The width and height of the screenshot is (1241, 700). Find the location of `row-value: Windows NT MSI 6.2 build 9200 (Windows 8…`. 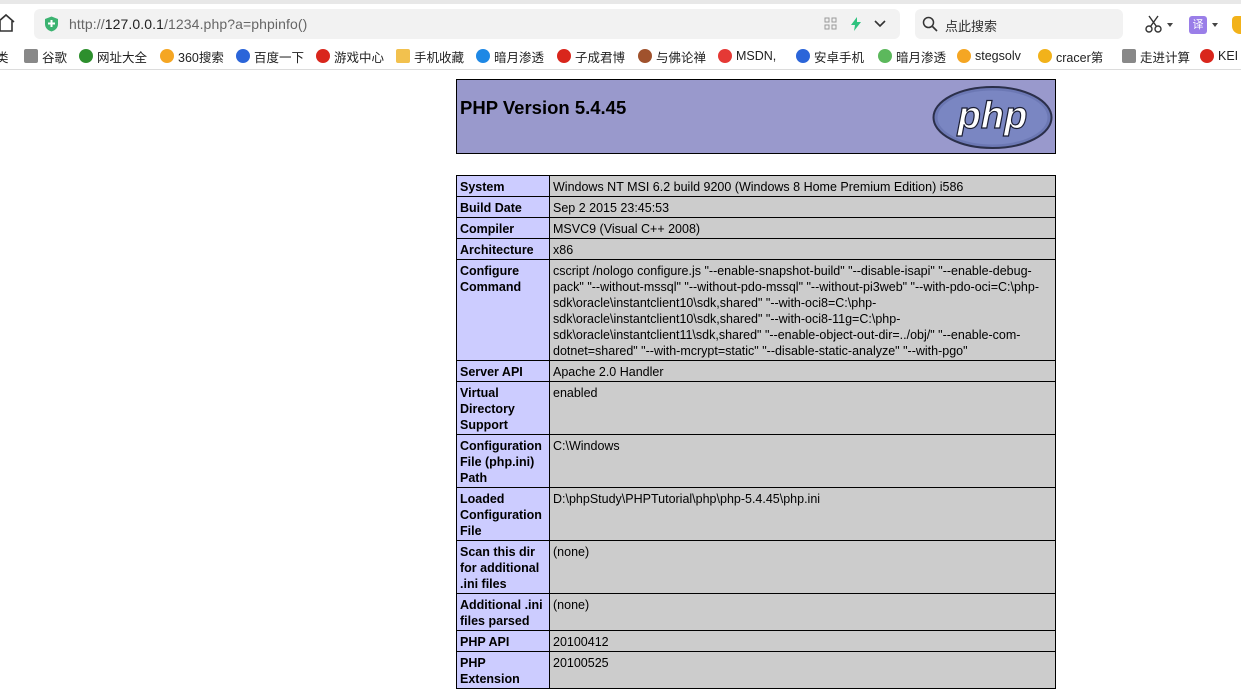

row-value: Windows NT MSI 6.2 build 9200 (Windows 8… is located at coordinates (802, 186).